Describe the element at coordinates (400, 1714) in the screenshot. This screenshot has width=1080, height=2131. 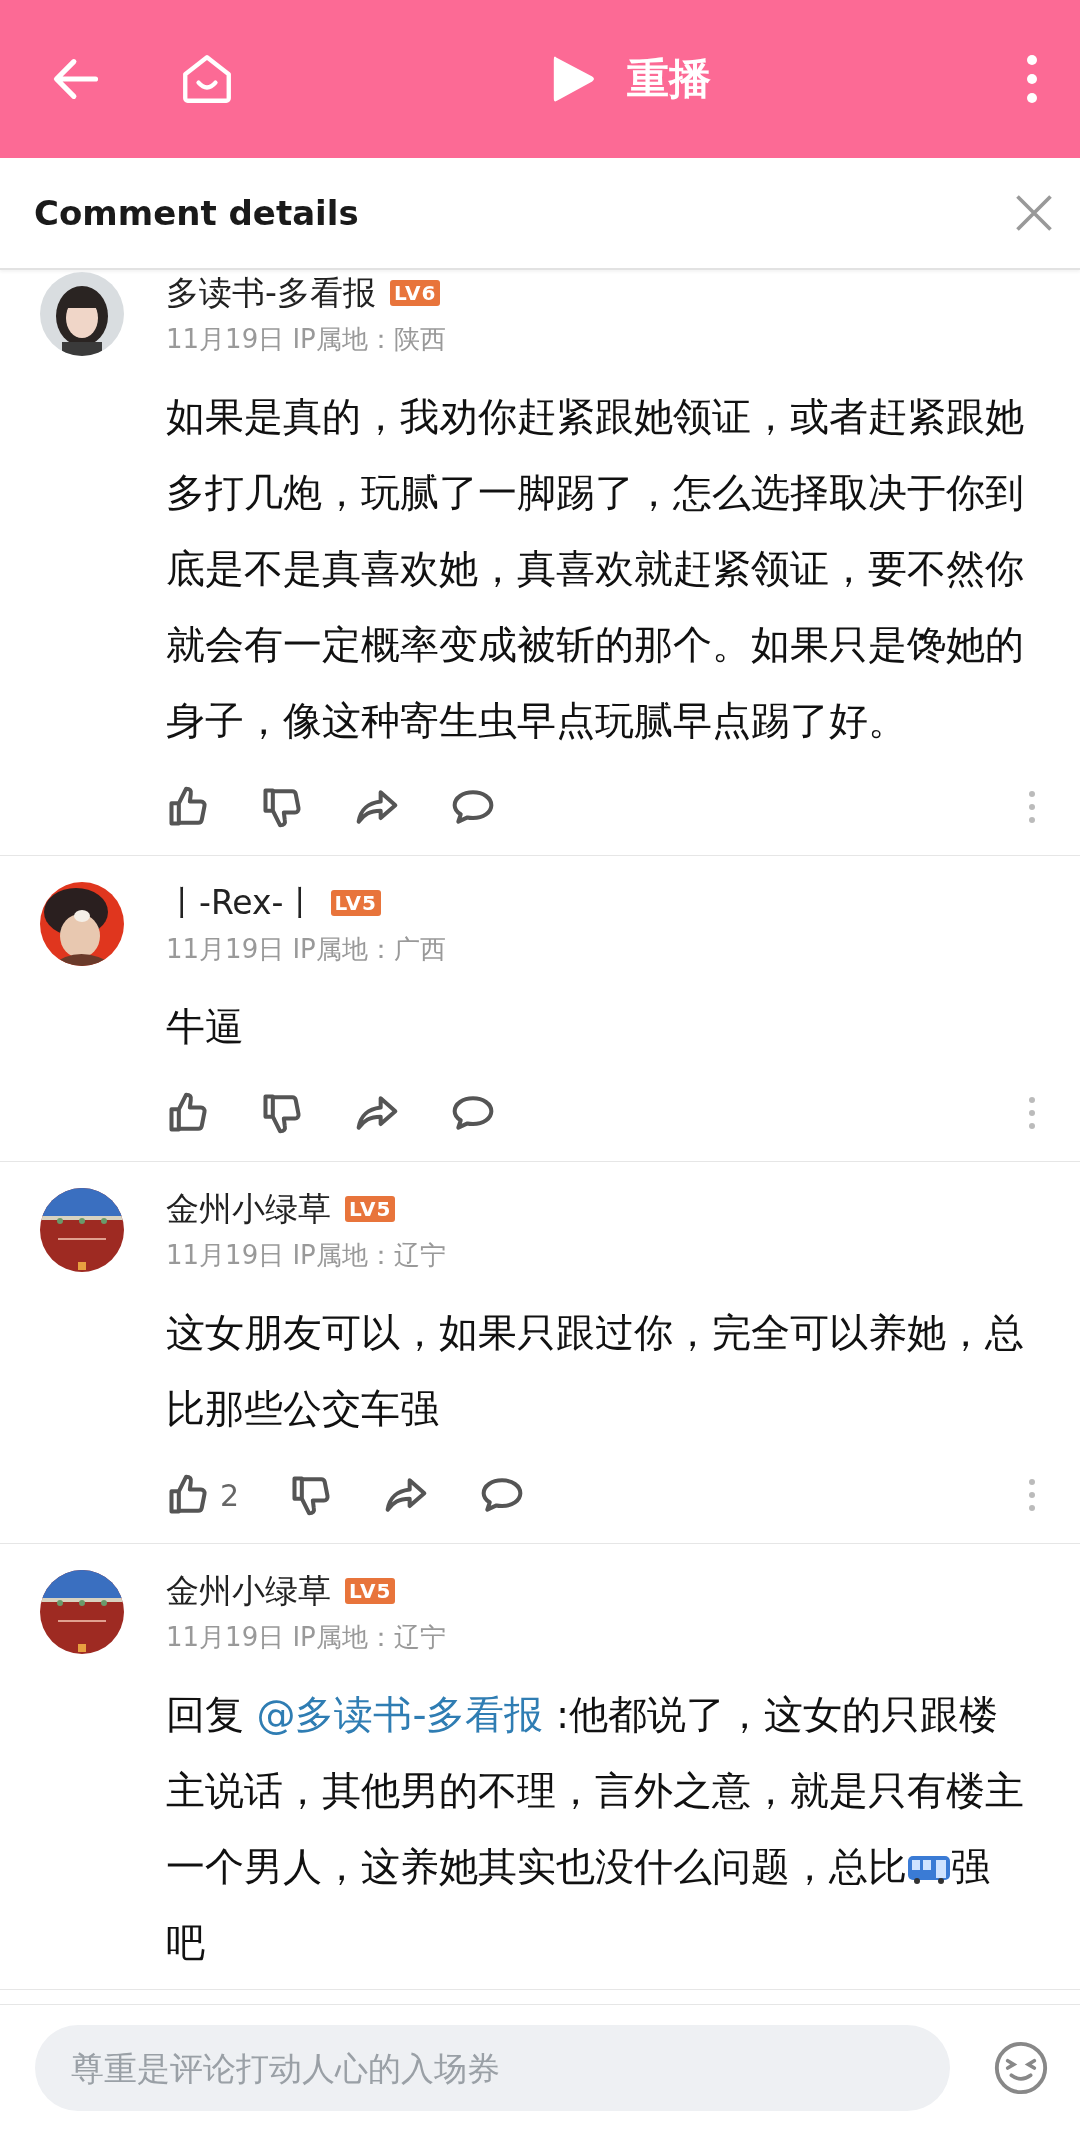
I see `user-mention-link: @多读书-多看报` at that location.